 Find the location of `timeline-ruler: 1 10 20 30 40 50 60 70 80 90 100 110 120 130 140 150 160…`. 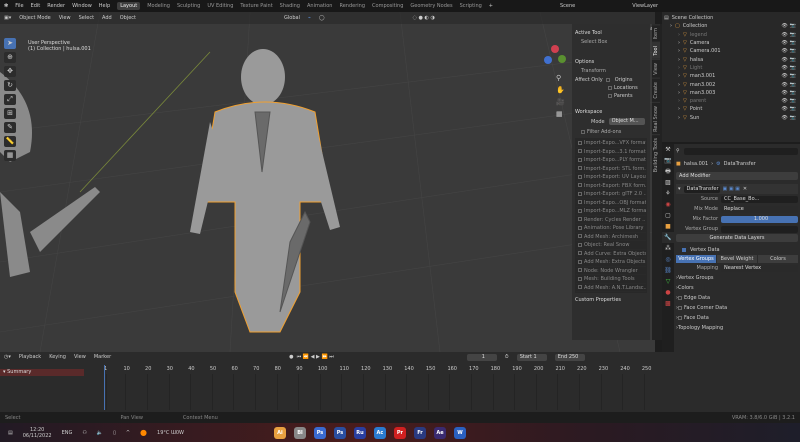

timeline-ruler: 1 10 20 30 40 50 60 70 80 90 100 110 120 130 140 150 160… is located at coordinates (430, 389).